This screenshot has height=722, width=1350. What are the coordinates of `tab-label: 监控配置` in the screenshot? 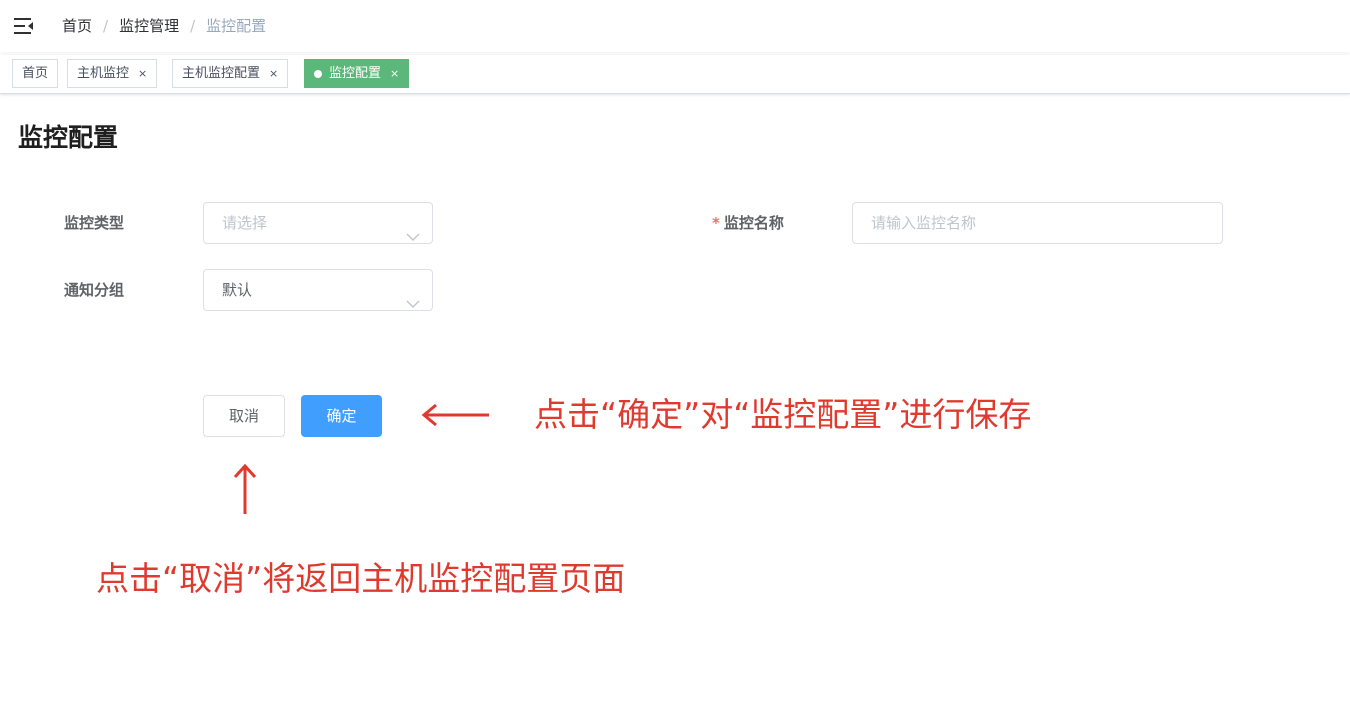 It's located at (355, 73).